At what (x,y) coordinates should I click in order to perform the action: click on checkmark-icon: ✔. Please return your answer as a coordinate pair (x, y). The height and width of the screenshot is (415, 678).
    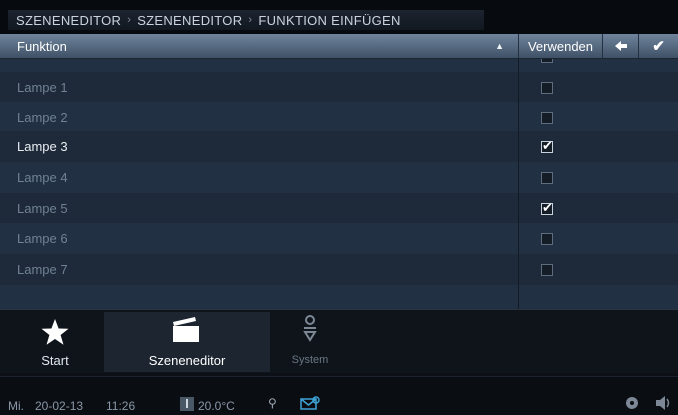
    Looking at the image, I should click on (658, 46).